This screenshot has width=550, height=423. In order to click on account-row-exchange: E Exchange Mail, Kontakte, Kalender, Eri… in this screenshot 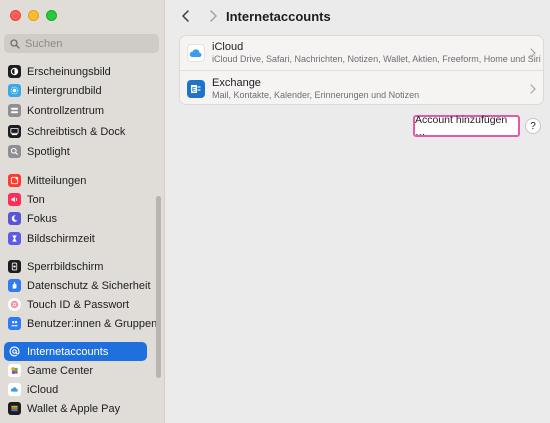, I will do `click(361, 87)`.